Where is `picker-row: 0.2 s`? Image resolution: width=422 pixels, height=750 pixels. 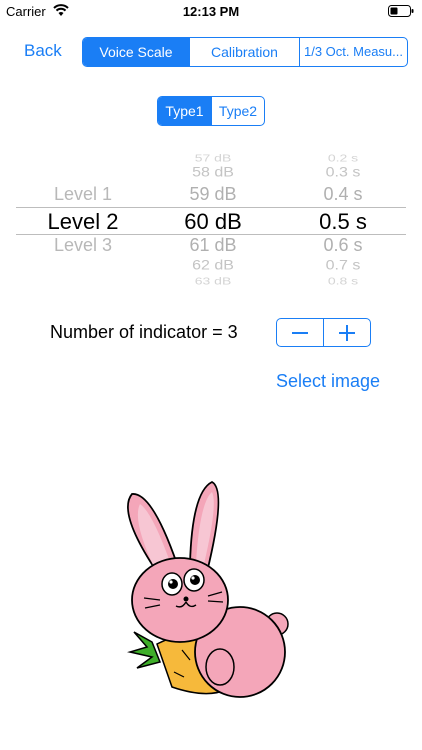 picker-row: 0.2 s is located at coordinates (343, 158).